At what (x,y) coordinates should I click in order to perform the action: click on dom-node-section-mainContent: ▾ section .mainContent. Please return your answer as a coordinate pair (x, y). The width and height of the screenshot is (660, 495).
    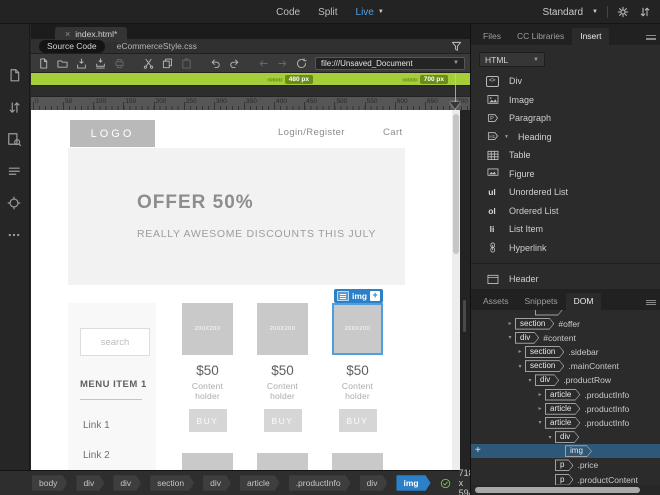
    Looking at the image, I should click on (565, 366).